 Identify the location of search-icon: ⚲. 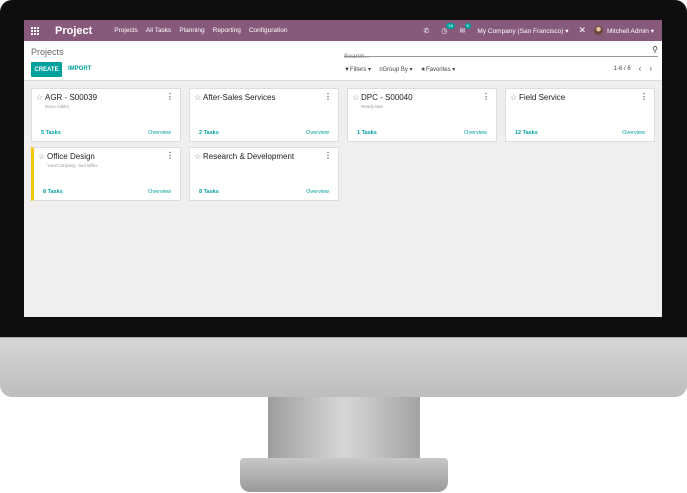
(655, 49).